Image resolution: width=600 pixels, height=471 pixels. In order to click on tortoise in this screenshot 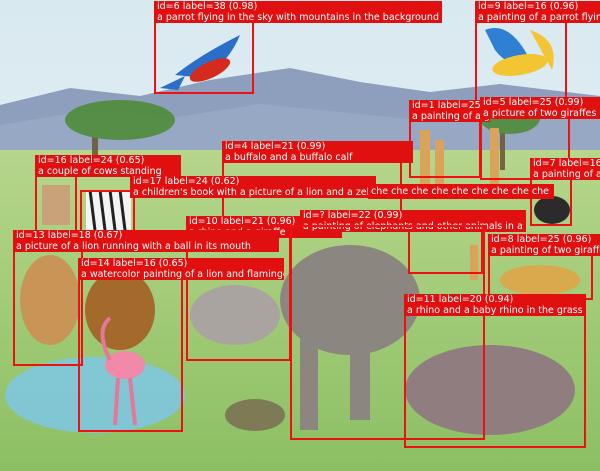, I will do `click(255, 415)`.